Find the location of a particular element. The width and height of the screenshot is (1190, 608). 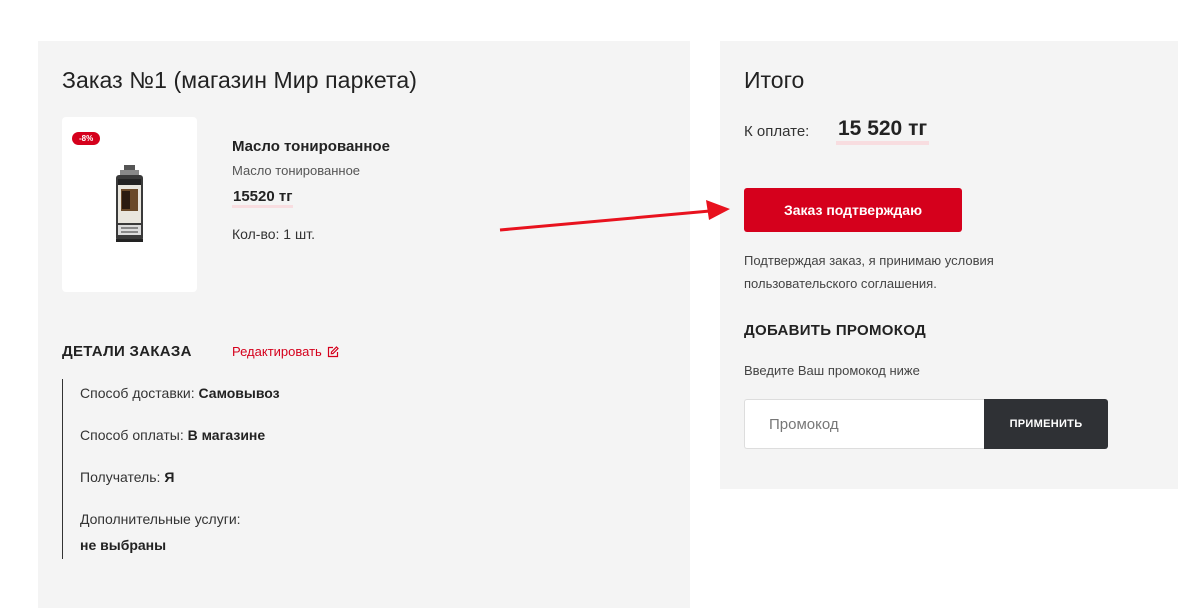

edit-order-link: Редактировать is located at coordinates (285, 351).